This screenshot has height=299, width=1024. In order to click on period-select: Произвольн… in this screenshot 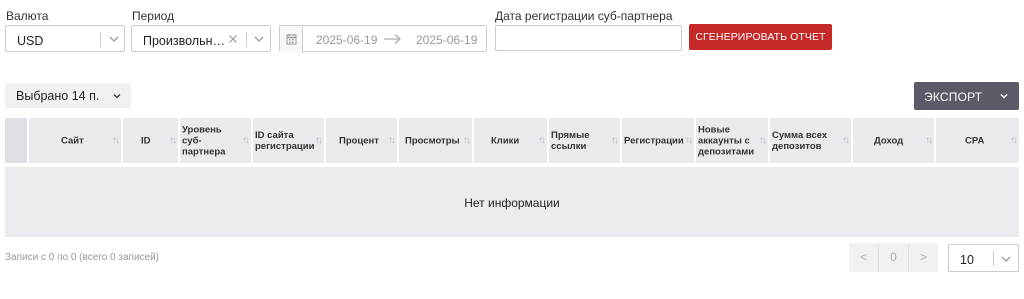, I will do `click(201, 38)`.